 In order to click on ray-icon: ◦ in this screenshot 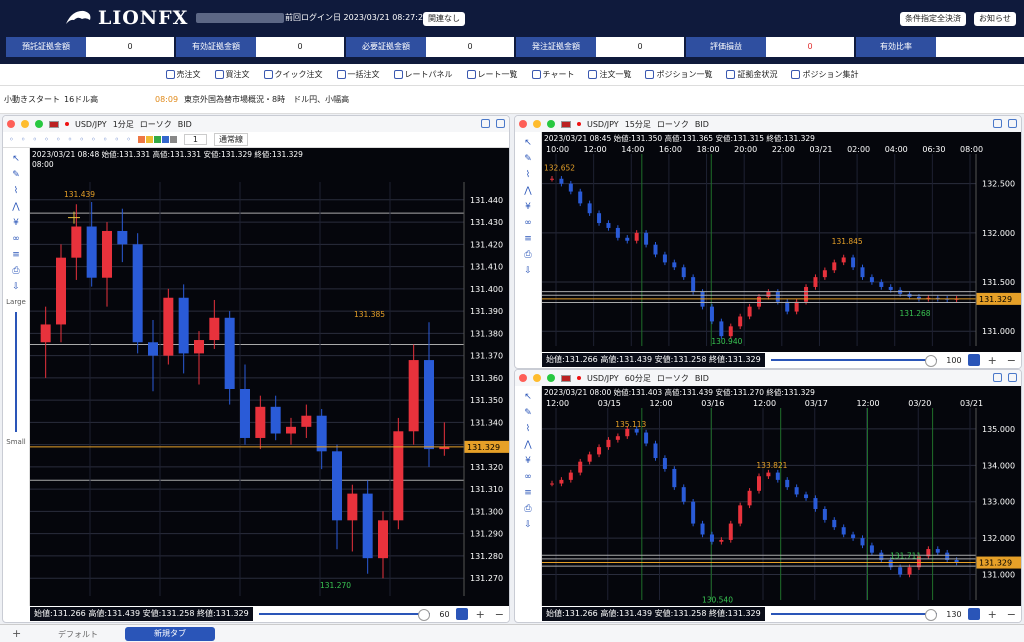, I will do `click(34, 139)`.